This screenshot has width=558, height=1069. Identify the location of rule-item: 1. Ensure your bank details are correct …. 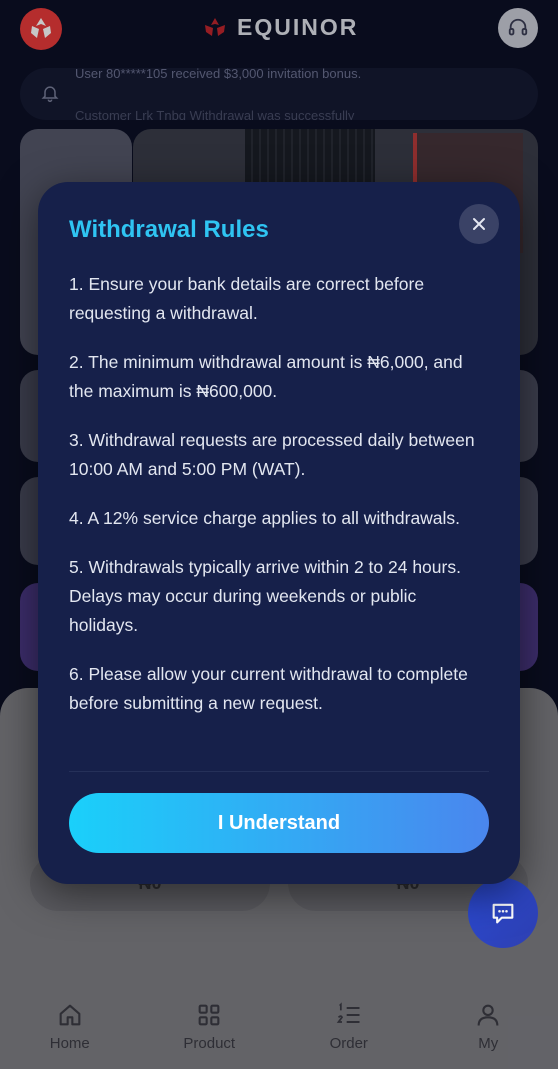
(247, 298).